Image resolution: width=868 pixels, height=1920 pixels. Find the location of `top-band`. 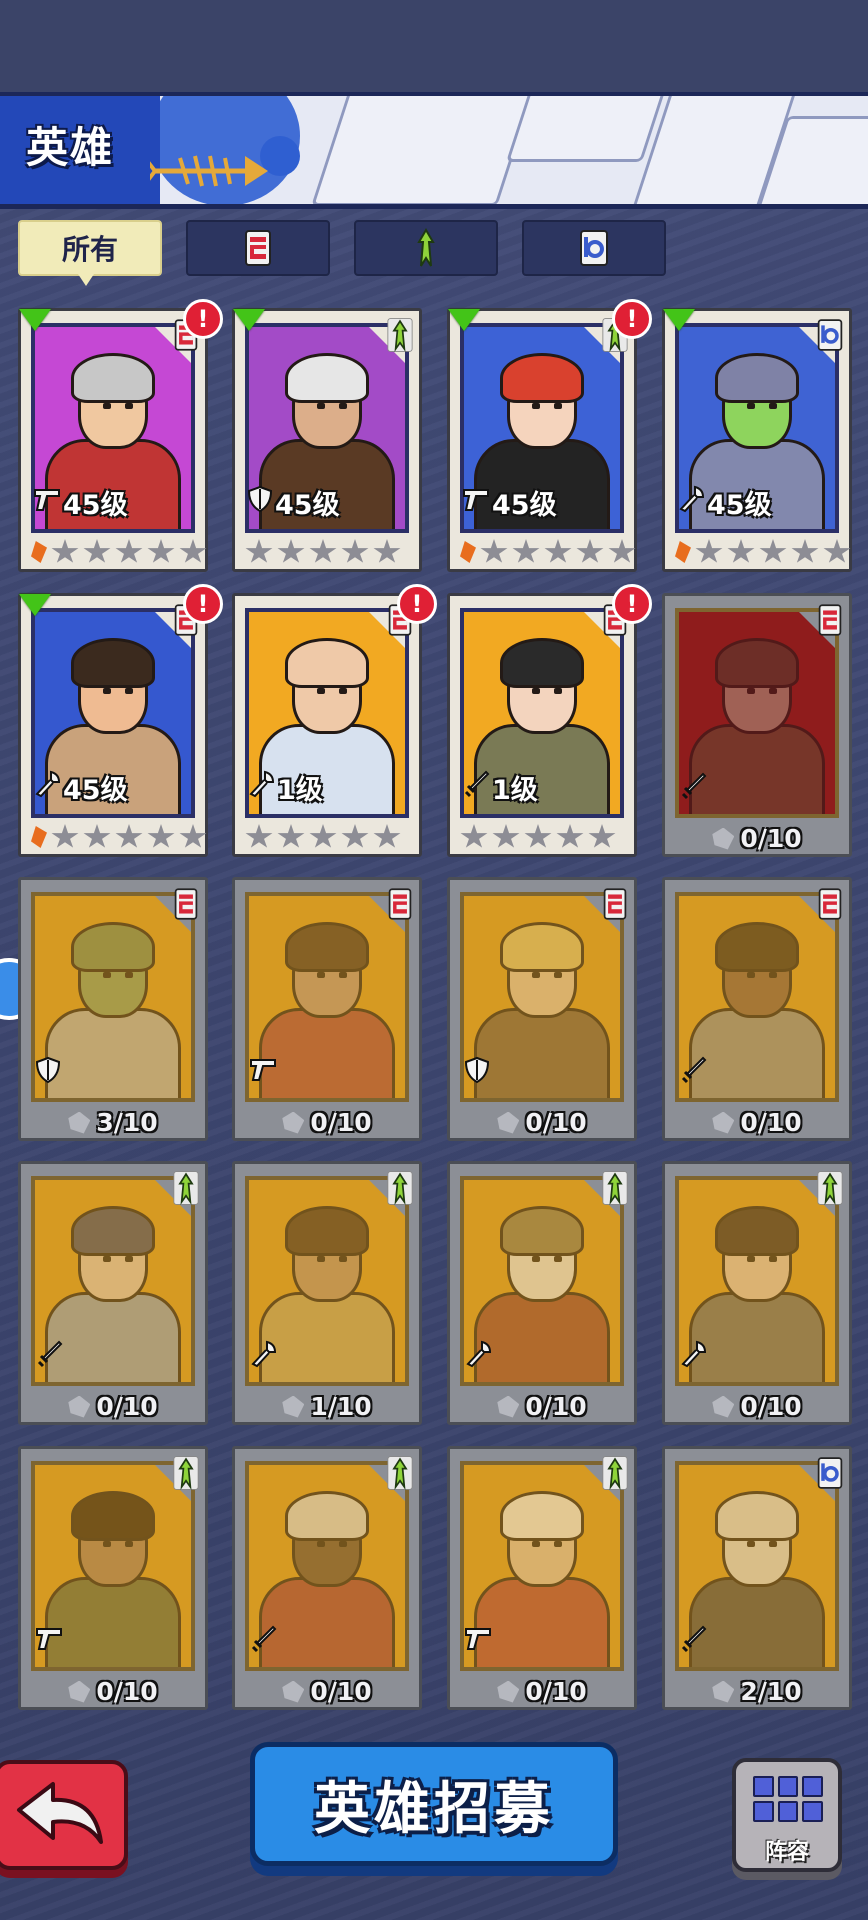

top-band is located at coordinates (434, 46).